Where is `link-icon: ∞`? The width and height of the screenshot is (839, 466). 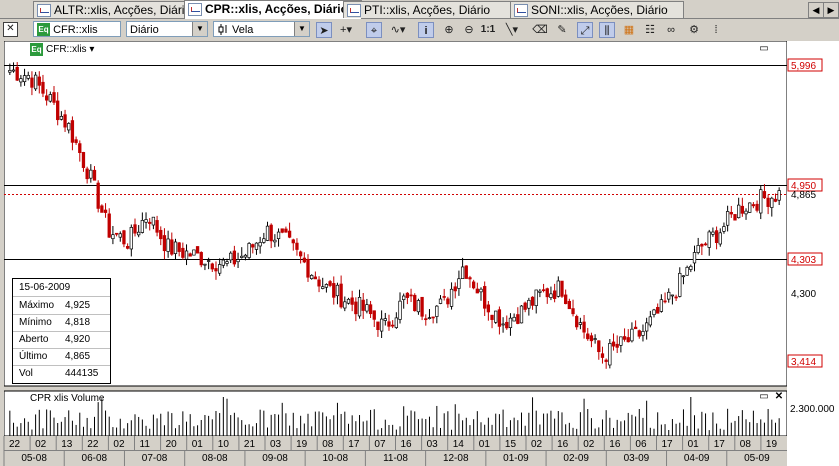
link-icon: ∞ is located at coordinates (671, 30).